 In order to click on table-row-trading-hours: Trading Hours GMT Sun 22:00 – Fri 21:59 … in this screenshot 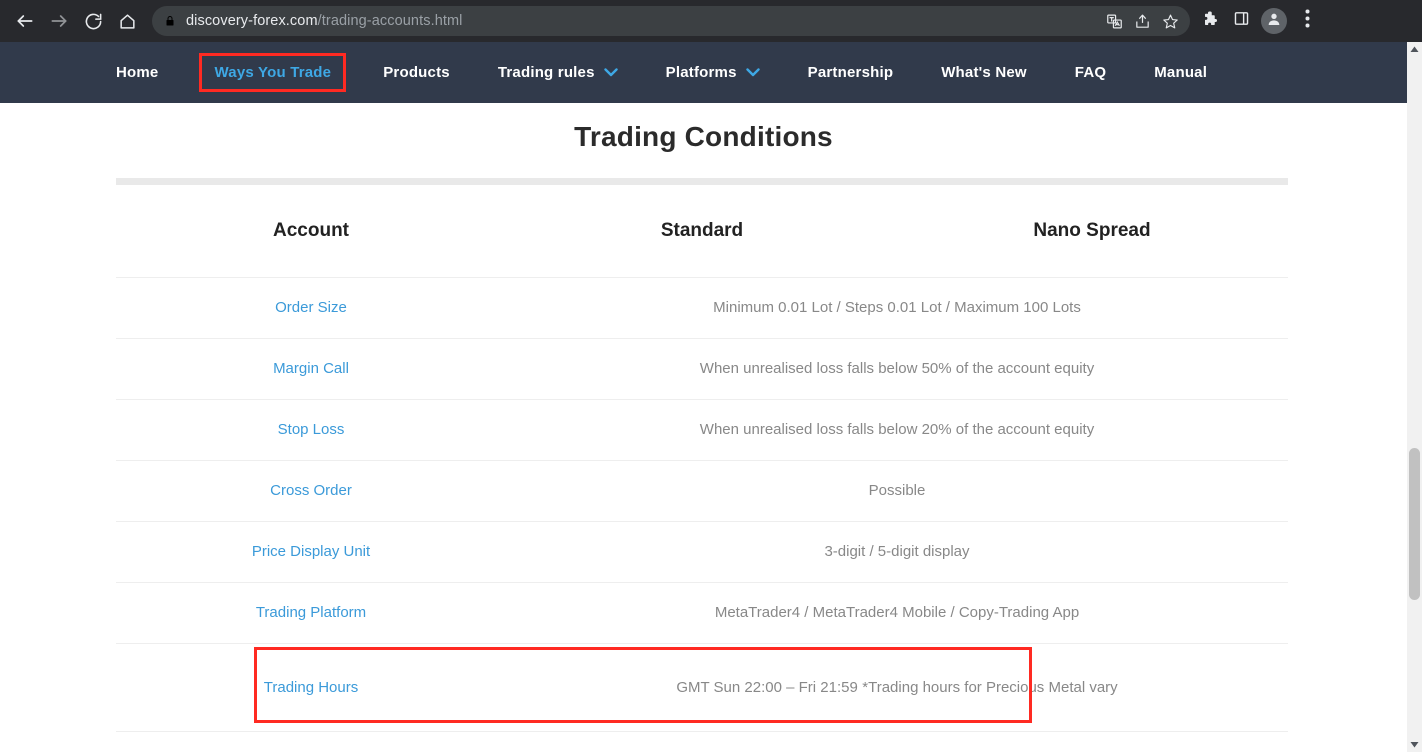, I will do `click(702, 688)`.